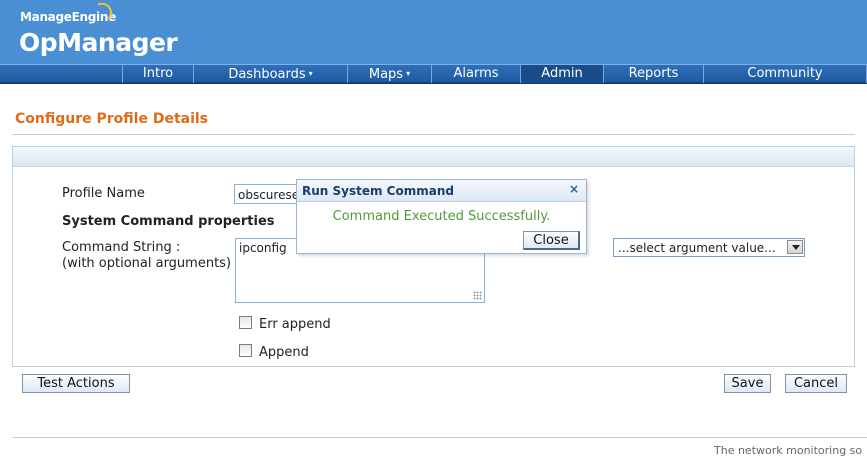 Image resolution: width=867 pixels, height=464 pixels. Describe the element at coordinates (112, 119) in the screenshot. I see `page-title: Configure Profile Details` at that location.